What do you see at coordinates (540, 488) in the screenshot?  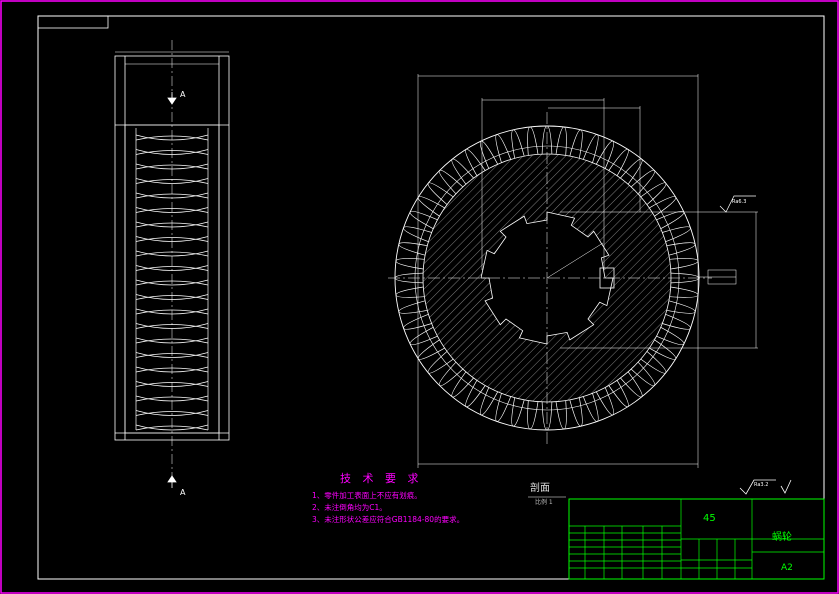 I see `section-label: 剖面` at bounding box center [540, 488].